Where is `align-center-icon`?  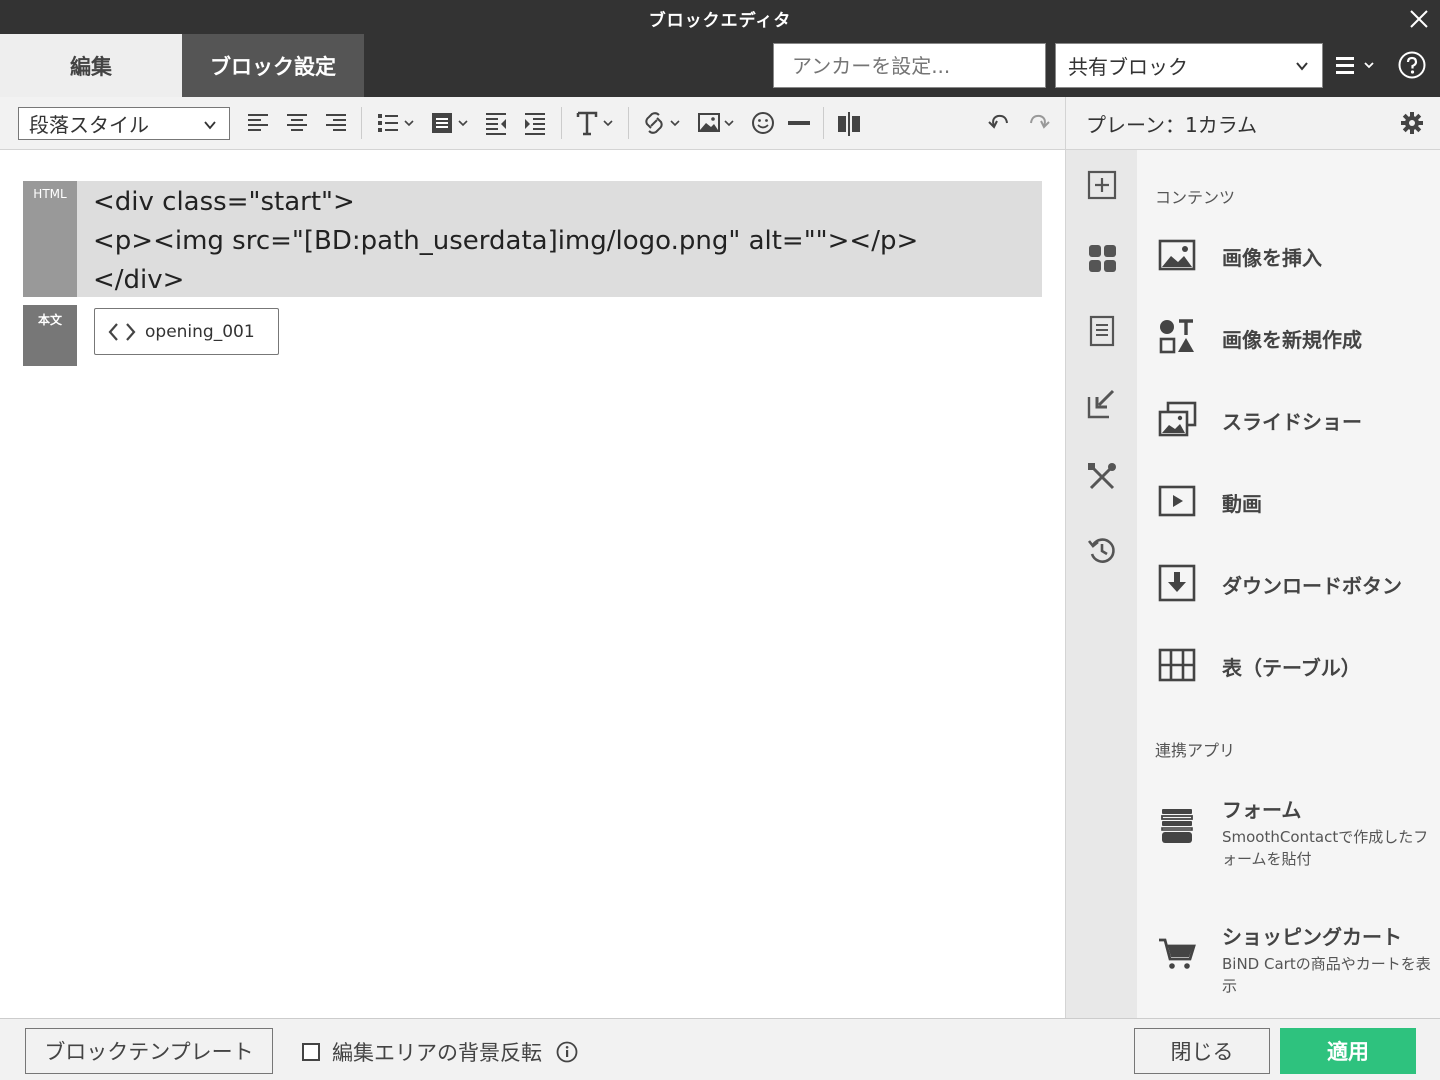
align-center-icon is located at coordinates (297, 123).